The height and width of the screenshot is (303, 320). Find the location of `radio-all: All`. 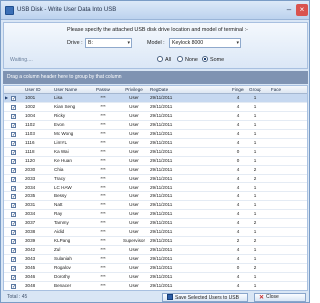

radio-all: All is located at coordinates (164, 59).